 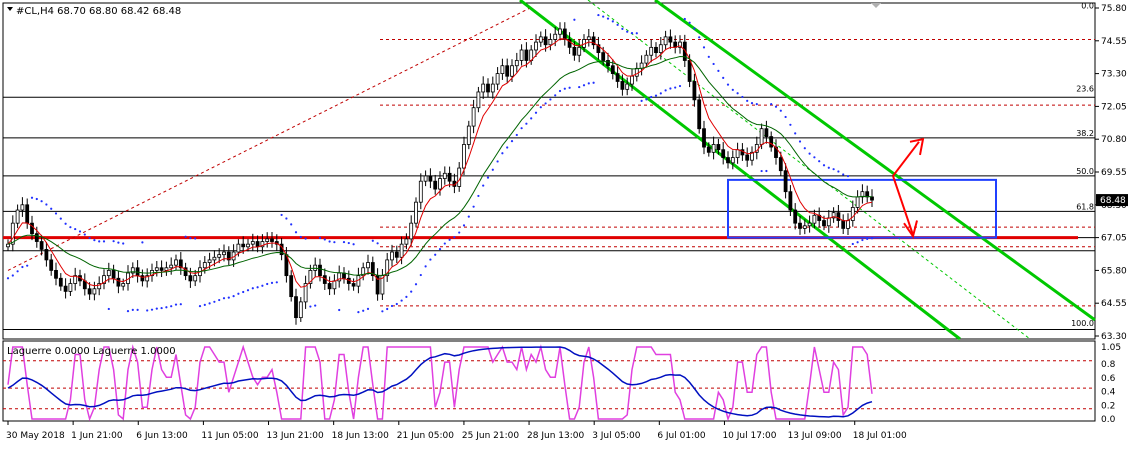 What do you see at coordinates (681, 436) in the screenshot?
I see `time-tick-label: 6 Jul 01:00` at bounding box center [681, 436].